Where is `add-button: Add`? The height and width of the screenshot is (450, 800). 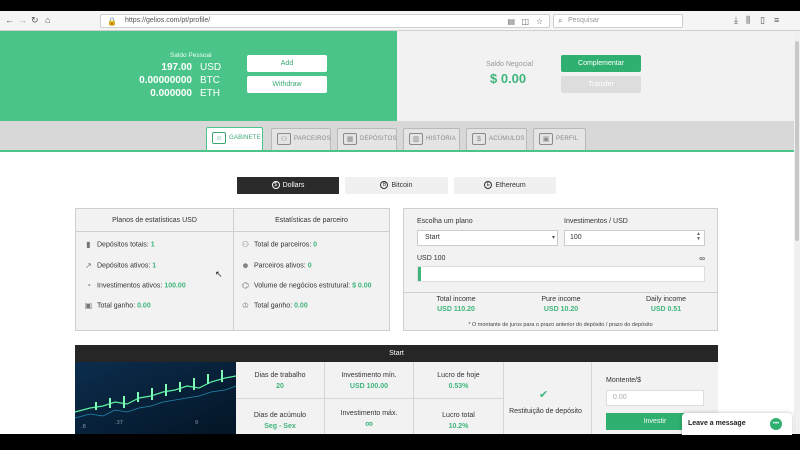 add-button: Add is located at coordinates (287, 63).